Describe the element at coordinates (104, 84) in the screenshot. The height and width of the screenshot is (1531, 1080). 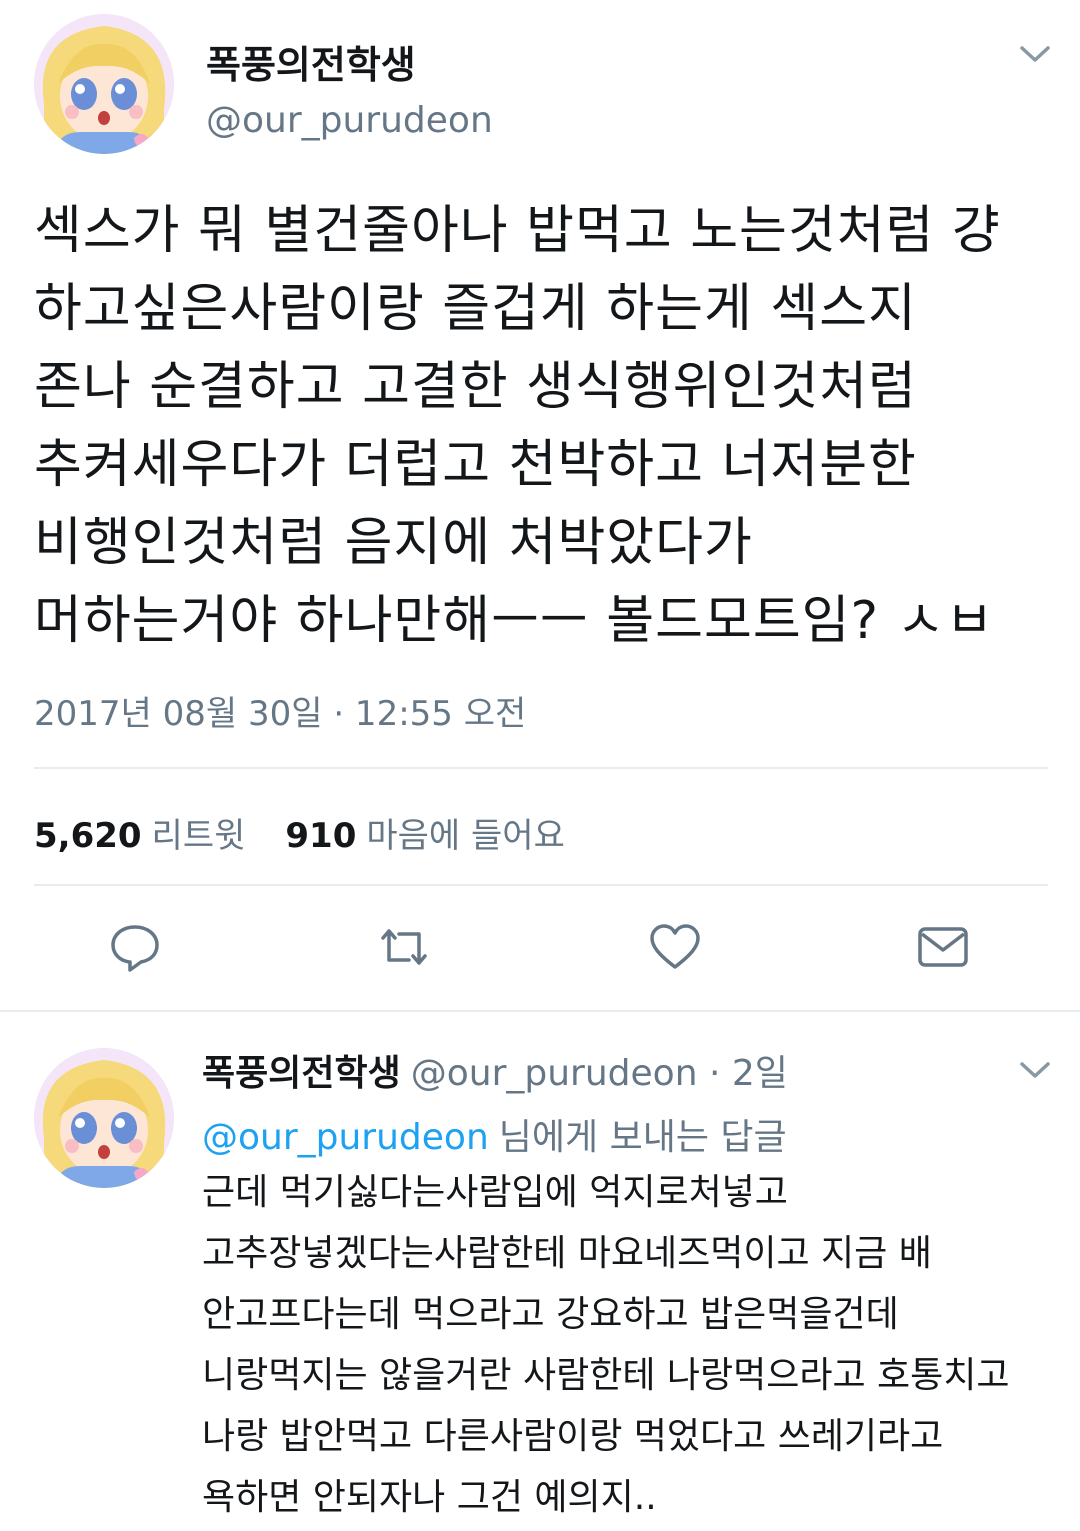
I see `avatar` at that location.